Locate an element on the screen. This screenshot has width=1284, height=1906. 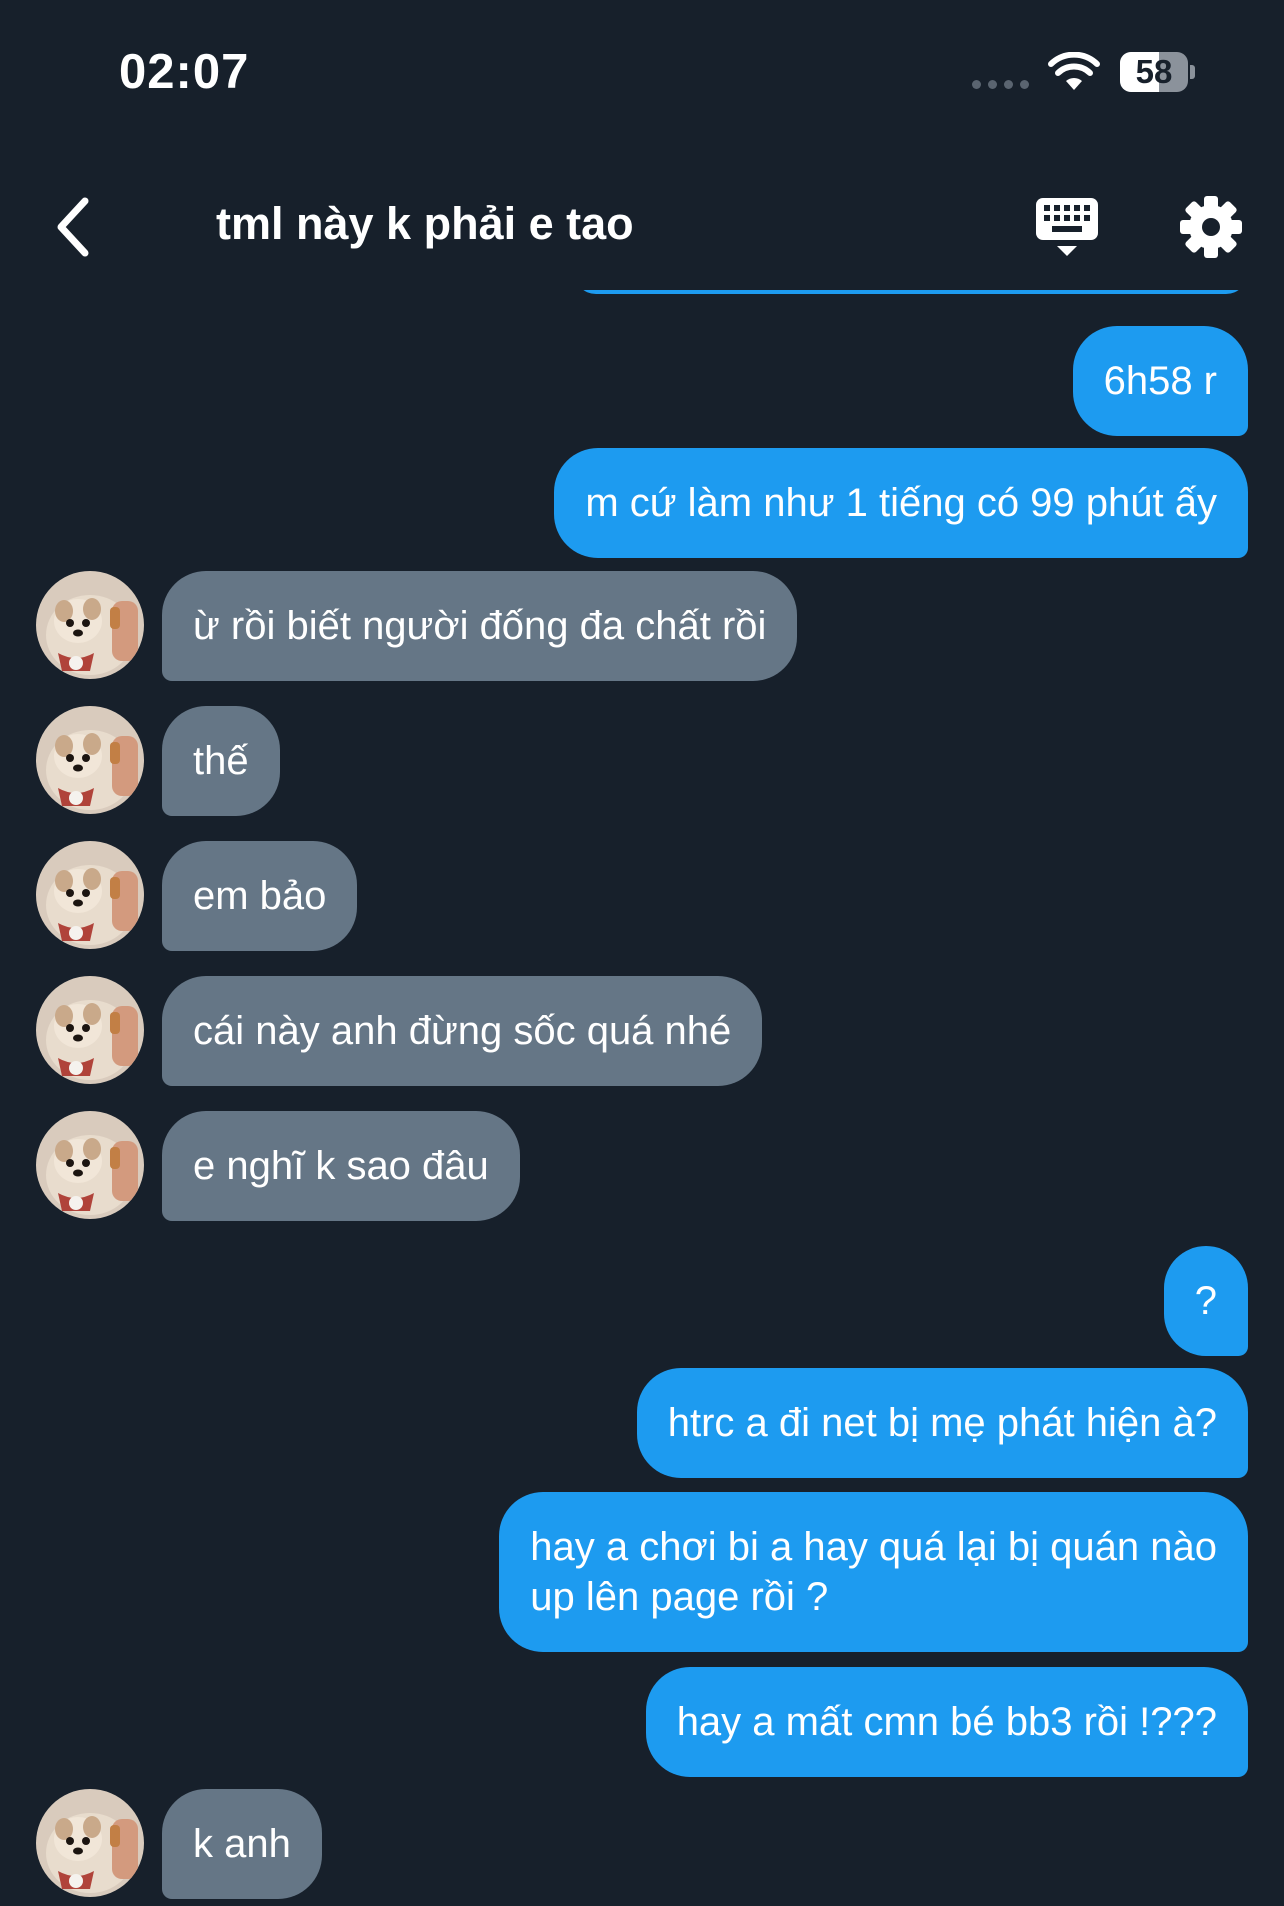
sent-message: m cứ làm như 1 tiếng có 99 phút ấy is located at coordinates (901, 503).